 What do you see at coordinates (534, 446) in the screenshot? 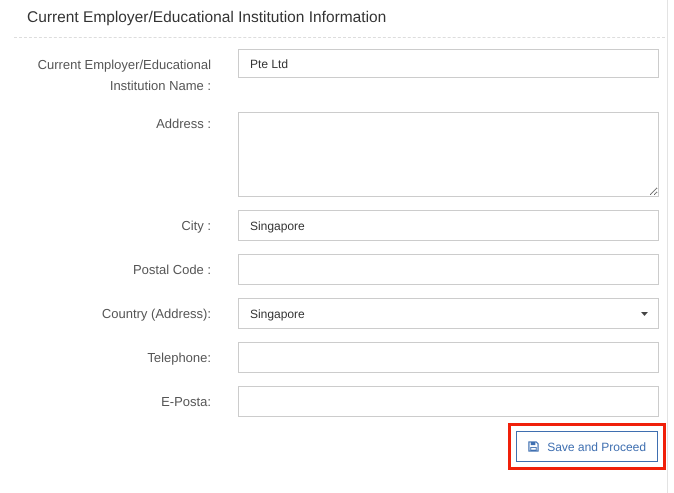
I see `save-icon` at bounding box center [534, 446].